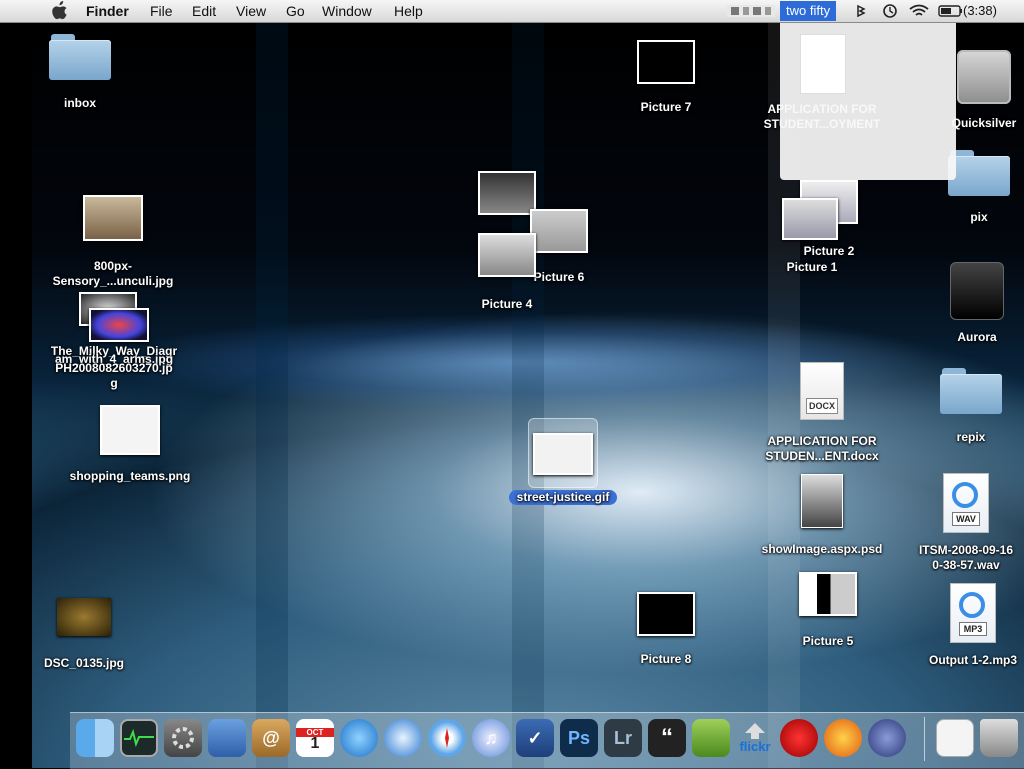 The image size is (1024, 769). I want to click on icon-label: Picture 4, so click(507, 304).